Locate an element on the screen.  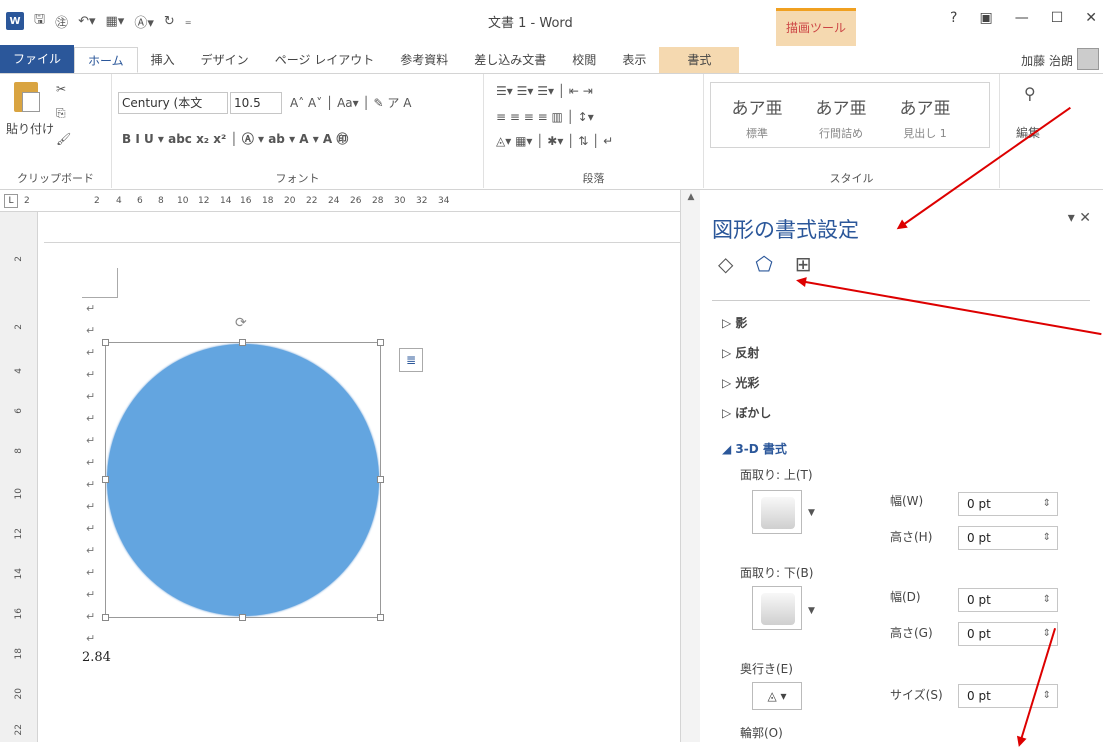
tab-home: ホーム is located at coordinates (106, 60).